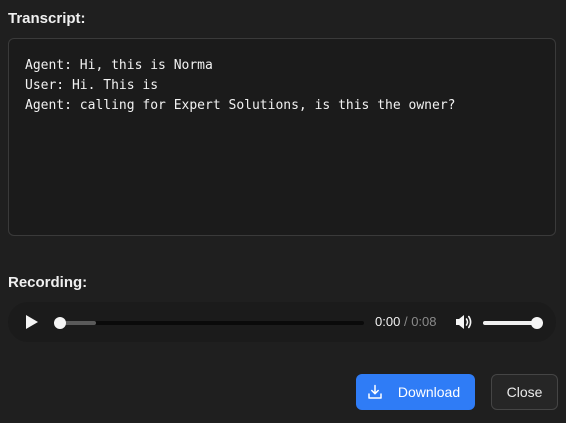 This screenshot has width=566, height=423. Describe the element at coordinates (375, 392) in the screenshot. I see `download-icon` at that location.